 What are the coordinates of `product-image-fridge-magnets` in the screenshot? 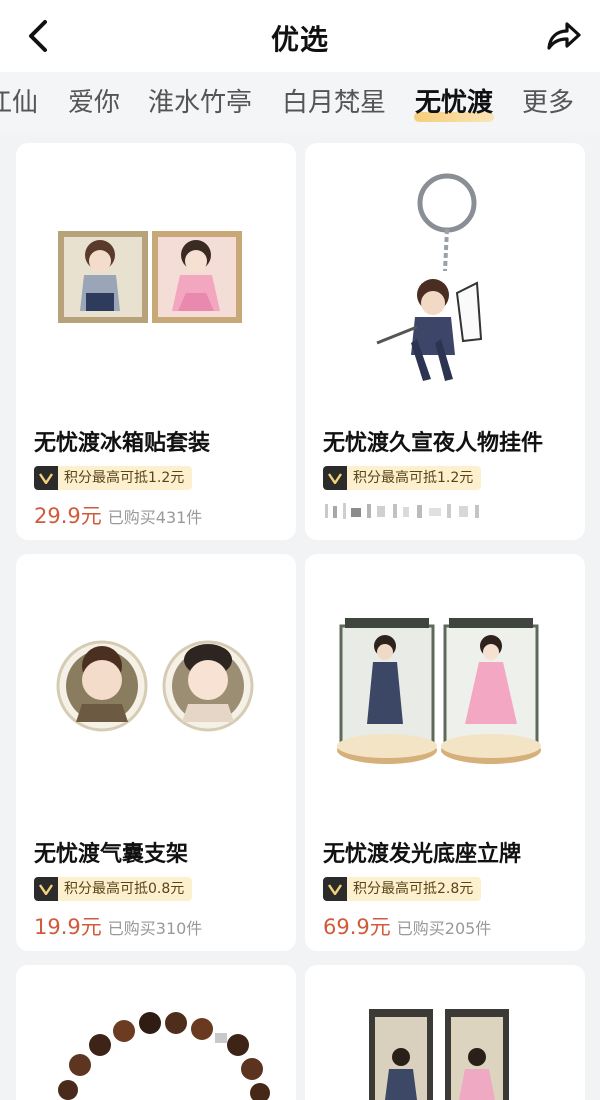 It's located at (150, 277).